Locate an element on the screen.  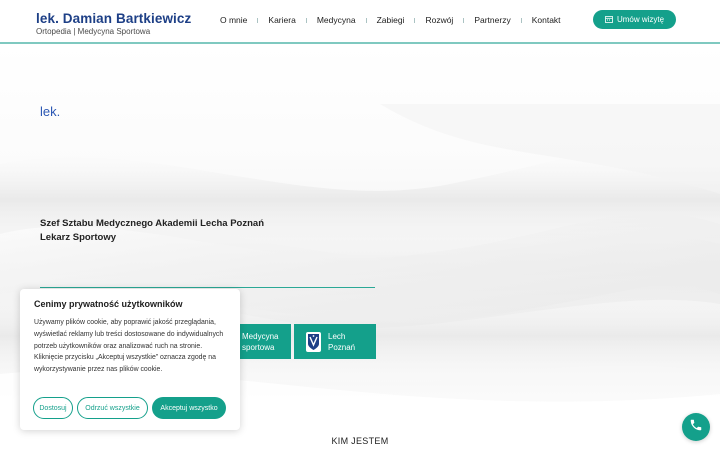
cookie-customize-button: Dostosuj is located at coordinates (53, 408).